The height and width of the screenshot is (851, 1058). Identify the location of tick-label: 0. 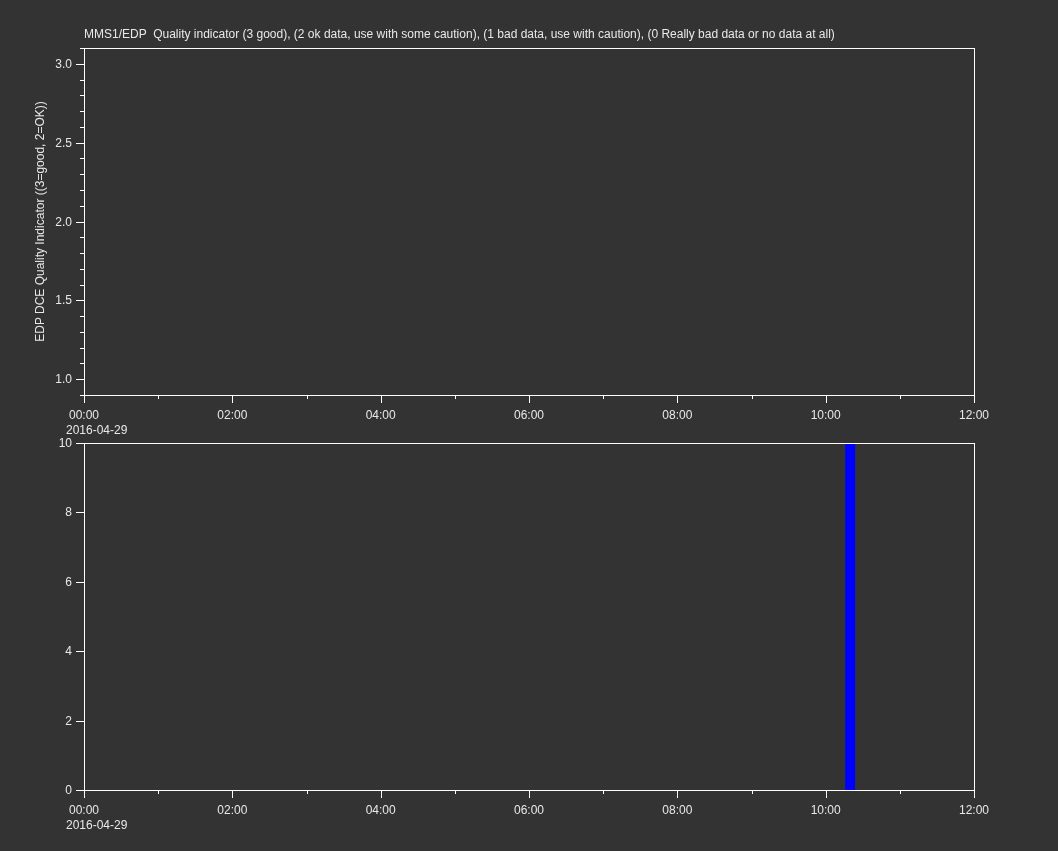
(68, 790).